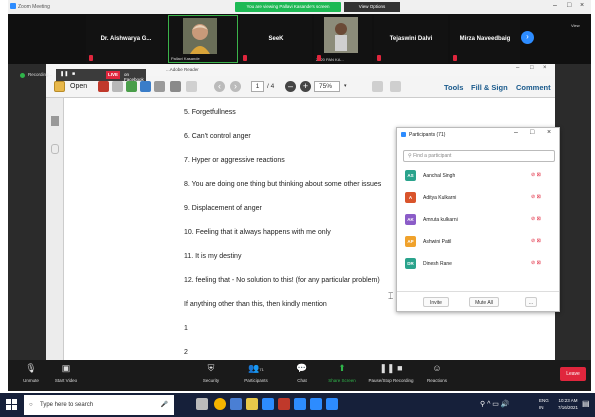  What do you see at coordinates (78, 86) in the screenshot?
I see `open-button: Open` at bounding box center [78, 86].